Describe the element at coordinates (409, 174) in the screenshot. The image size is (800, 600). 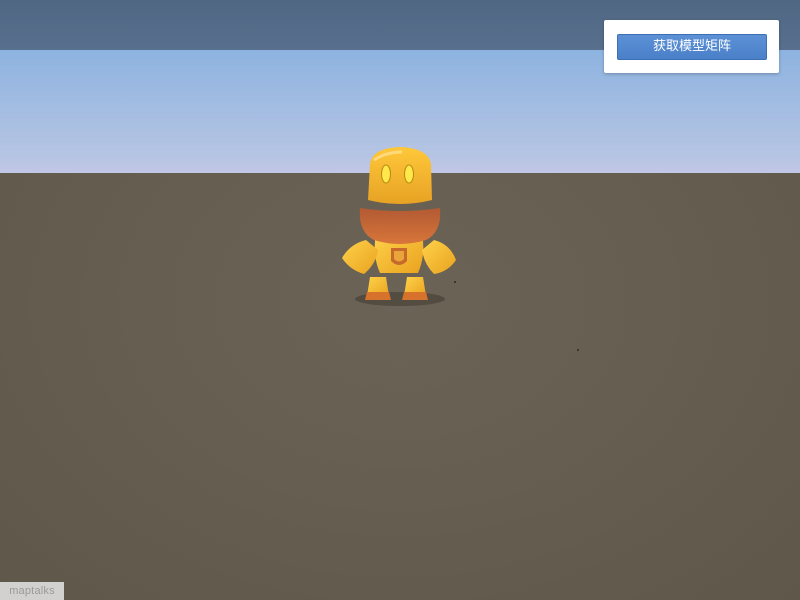
I see `robot-right-eye` at that location.